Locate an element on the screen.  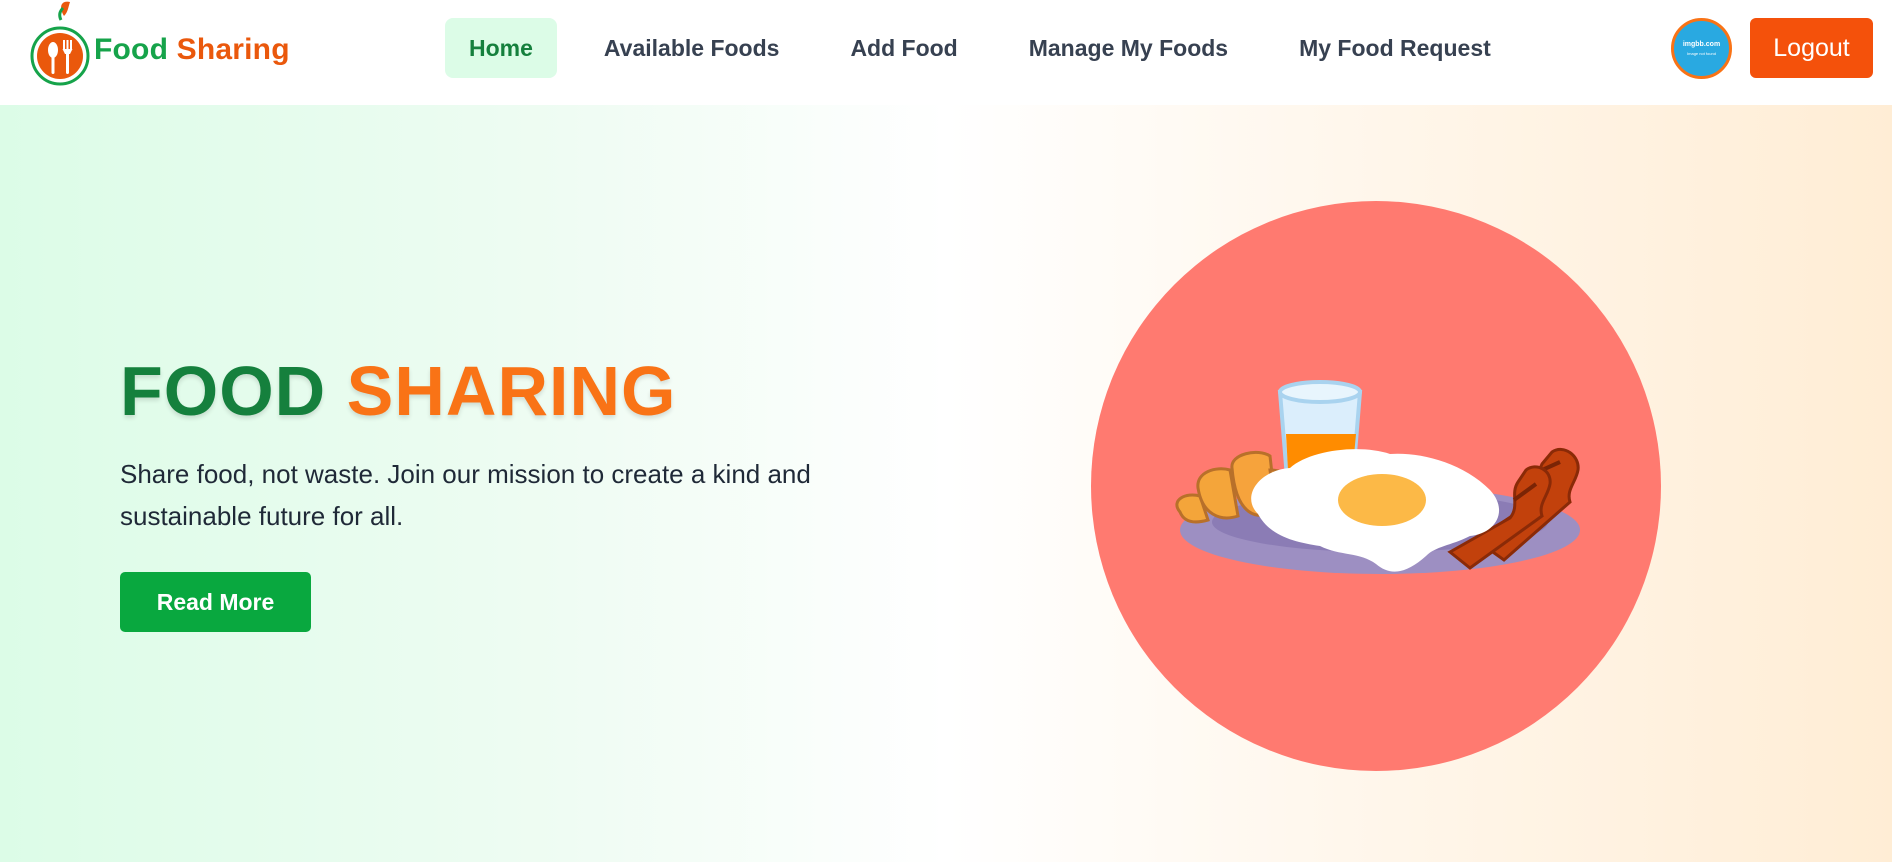
brand-logo-link: Food Sharing is located at coordinates (159, 50).